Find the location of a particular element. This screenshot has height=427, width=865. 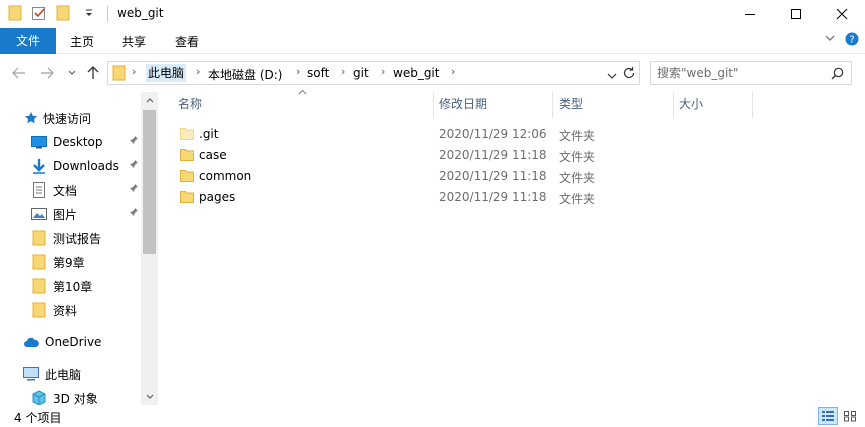

tab-file: 文件 is located at coordinates (28, 41).